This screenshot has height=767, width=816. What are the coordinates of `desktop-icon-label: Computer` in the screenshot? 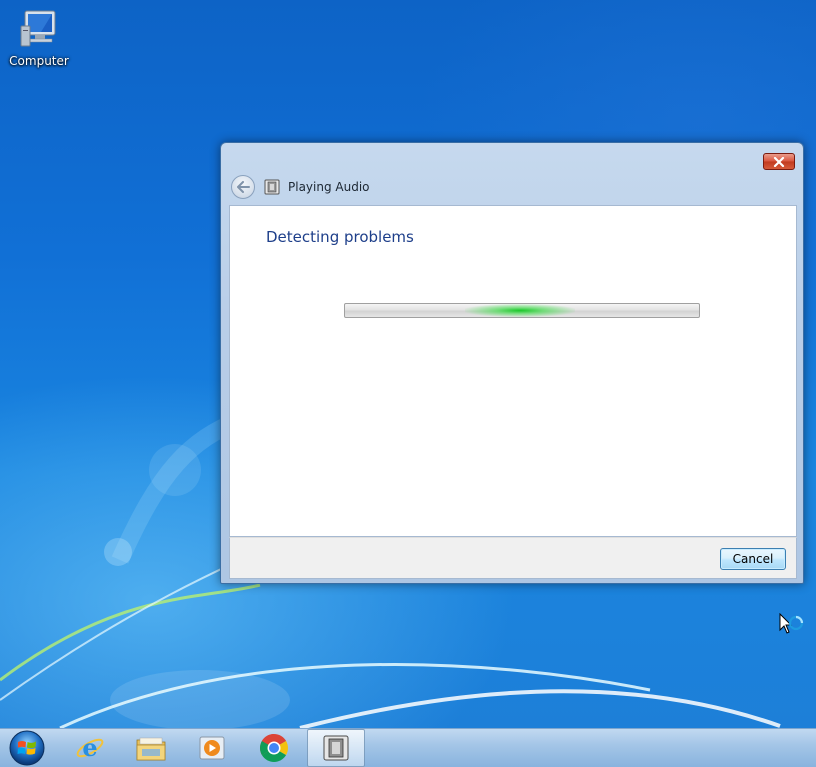 It's located at (39, 61).